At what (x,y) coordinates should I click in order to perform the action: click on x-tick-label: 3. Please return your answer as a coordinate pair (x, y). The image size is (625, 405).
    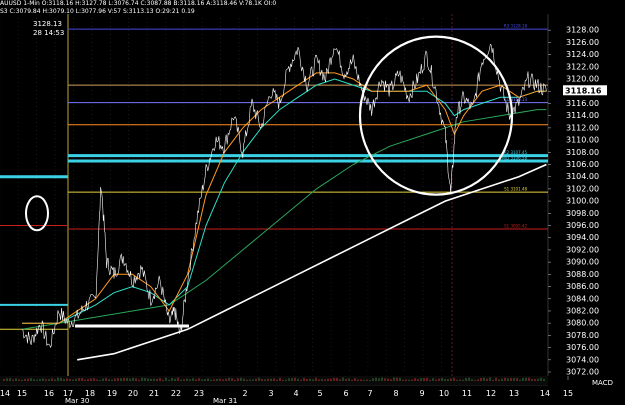
    Looking at the image, I should click on (270, 393).